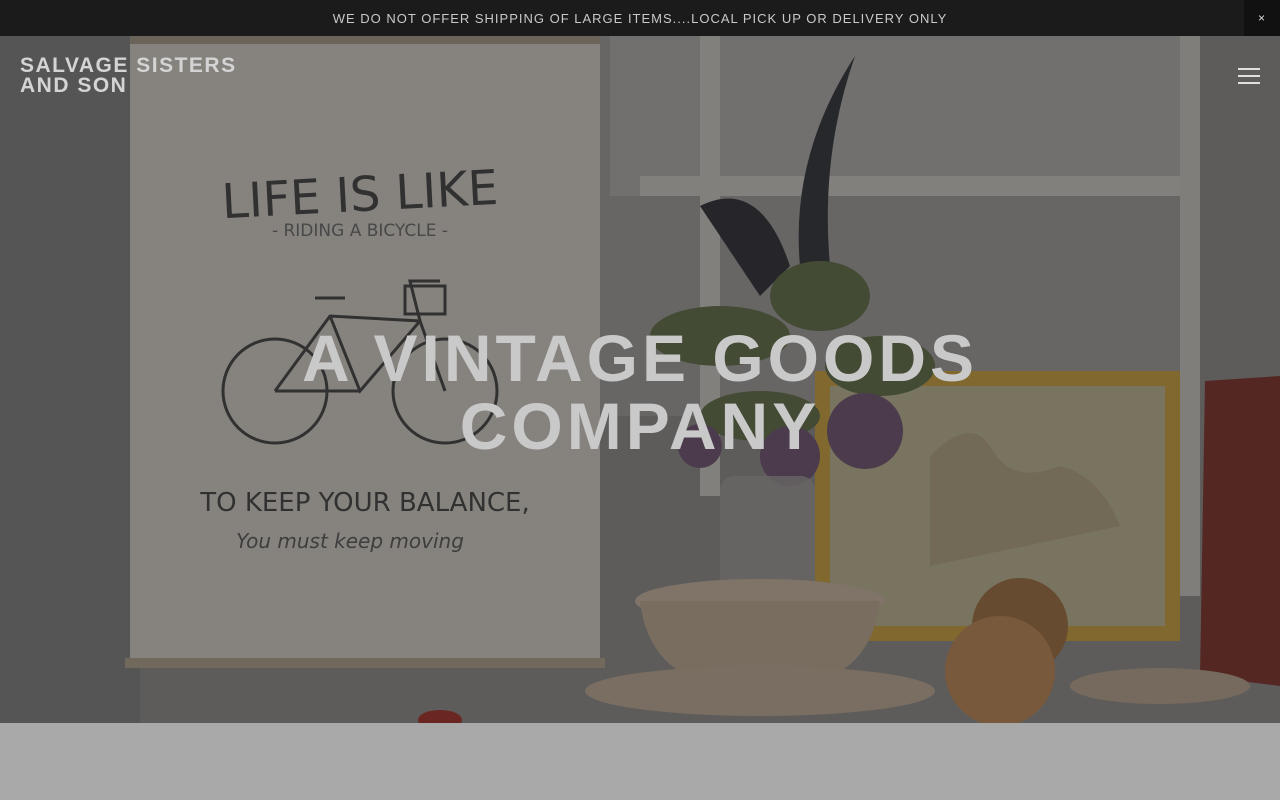 Image resolution: width=1280 pixels, height=800 pixels. Describe the element at coordinates (640, 358) in the screenshot. I see `headline-line-1: A VINTAGE GOODS` at that location.